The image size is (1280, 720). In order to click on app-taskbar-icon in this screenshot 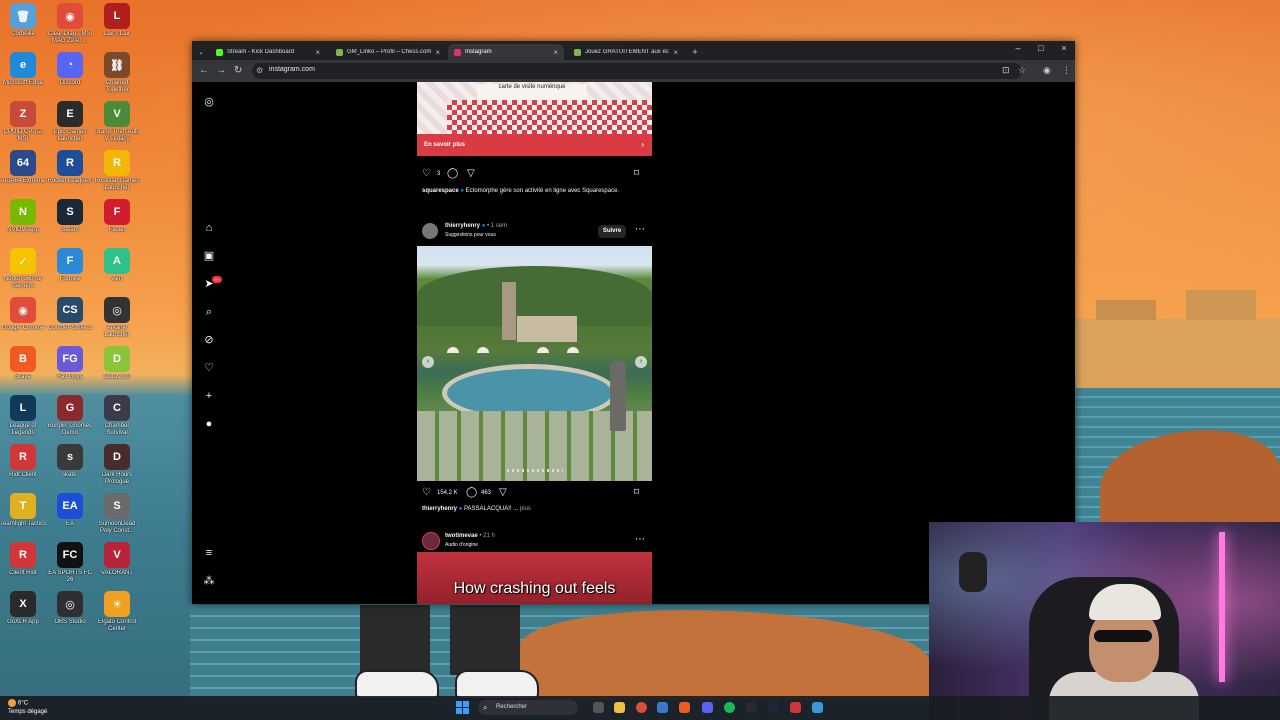, I will do `click(817, 707)`.